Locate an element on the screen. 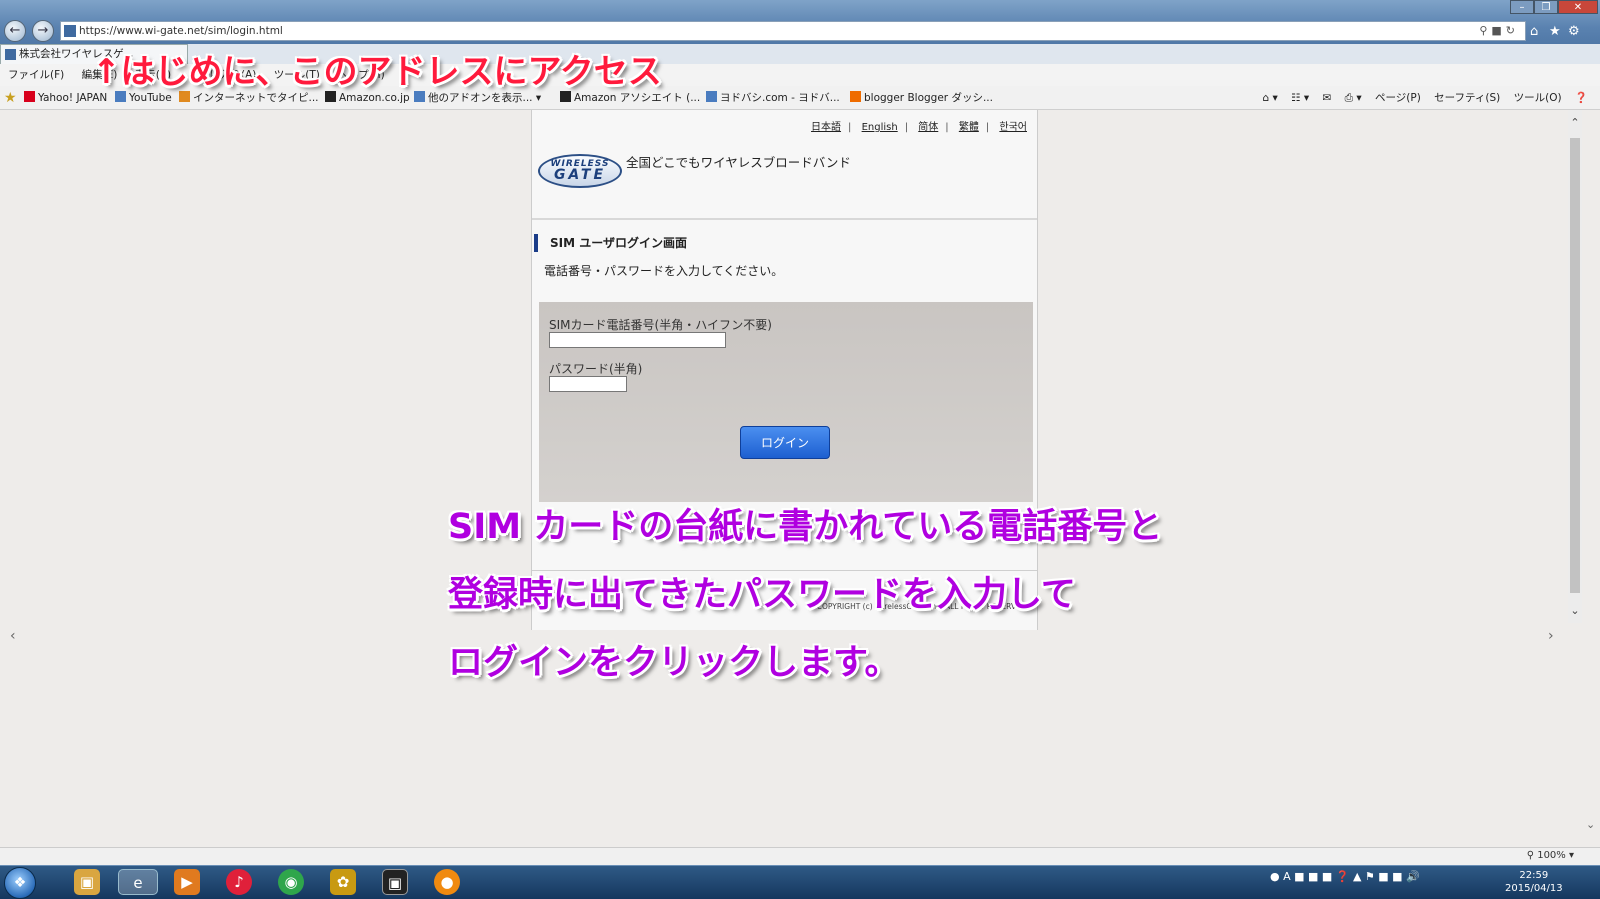  instruction-text: 電話番号・パスワードを入力してください。 is located at coordinates (664, 271).